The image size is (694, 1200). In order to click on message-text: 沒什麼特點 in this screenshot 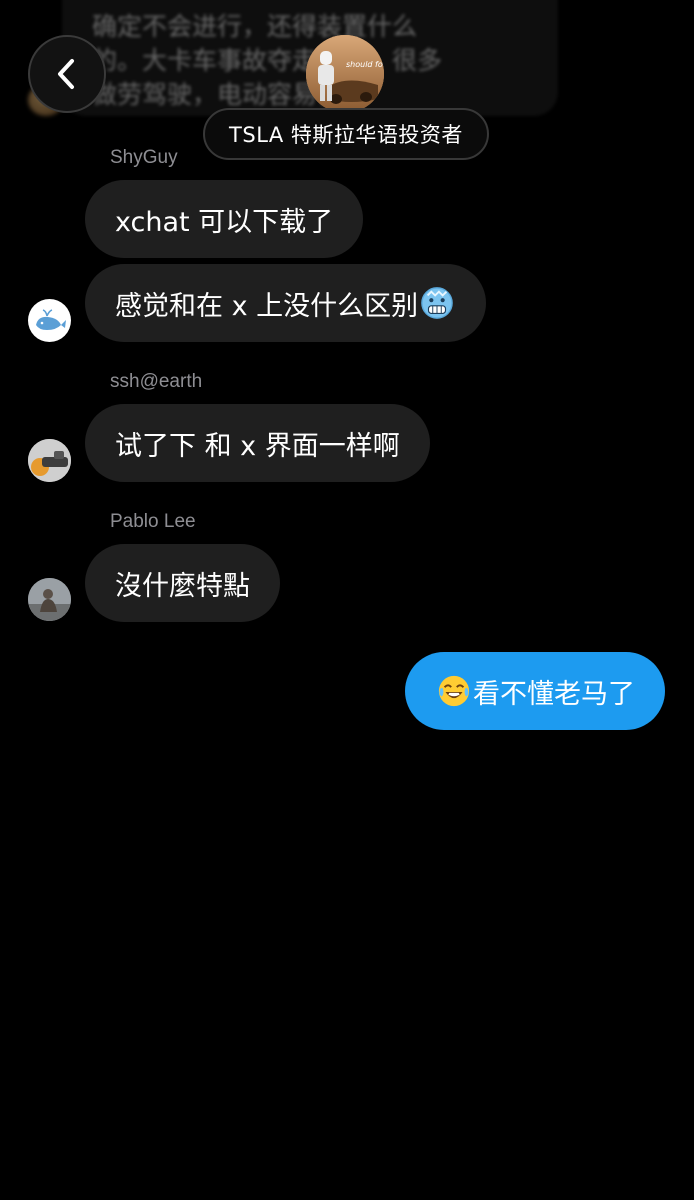, I will do `click(182, 586)`.